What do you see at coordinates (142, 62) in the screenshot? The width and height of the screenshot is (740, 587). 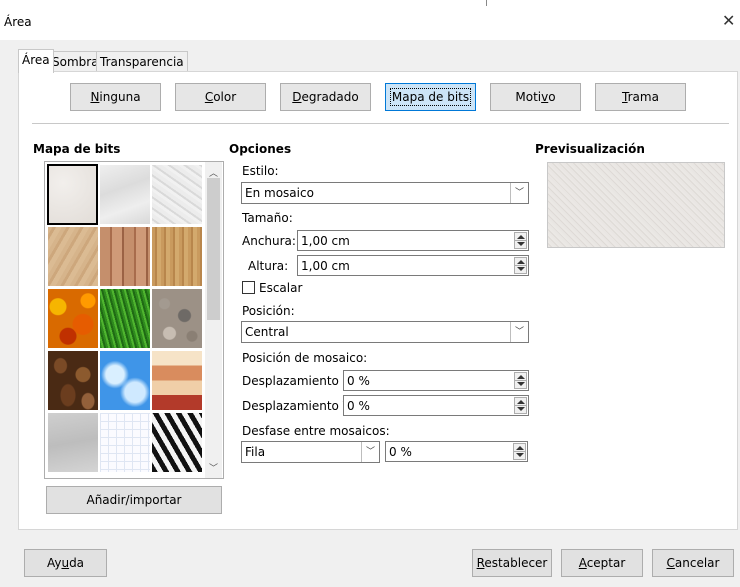 I see `tab-transparencia: Transparencia` at bounding box center [142, 62].